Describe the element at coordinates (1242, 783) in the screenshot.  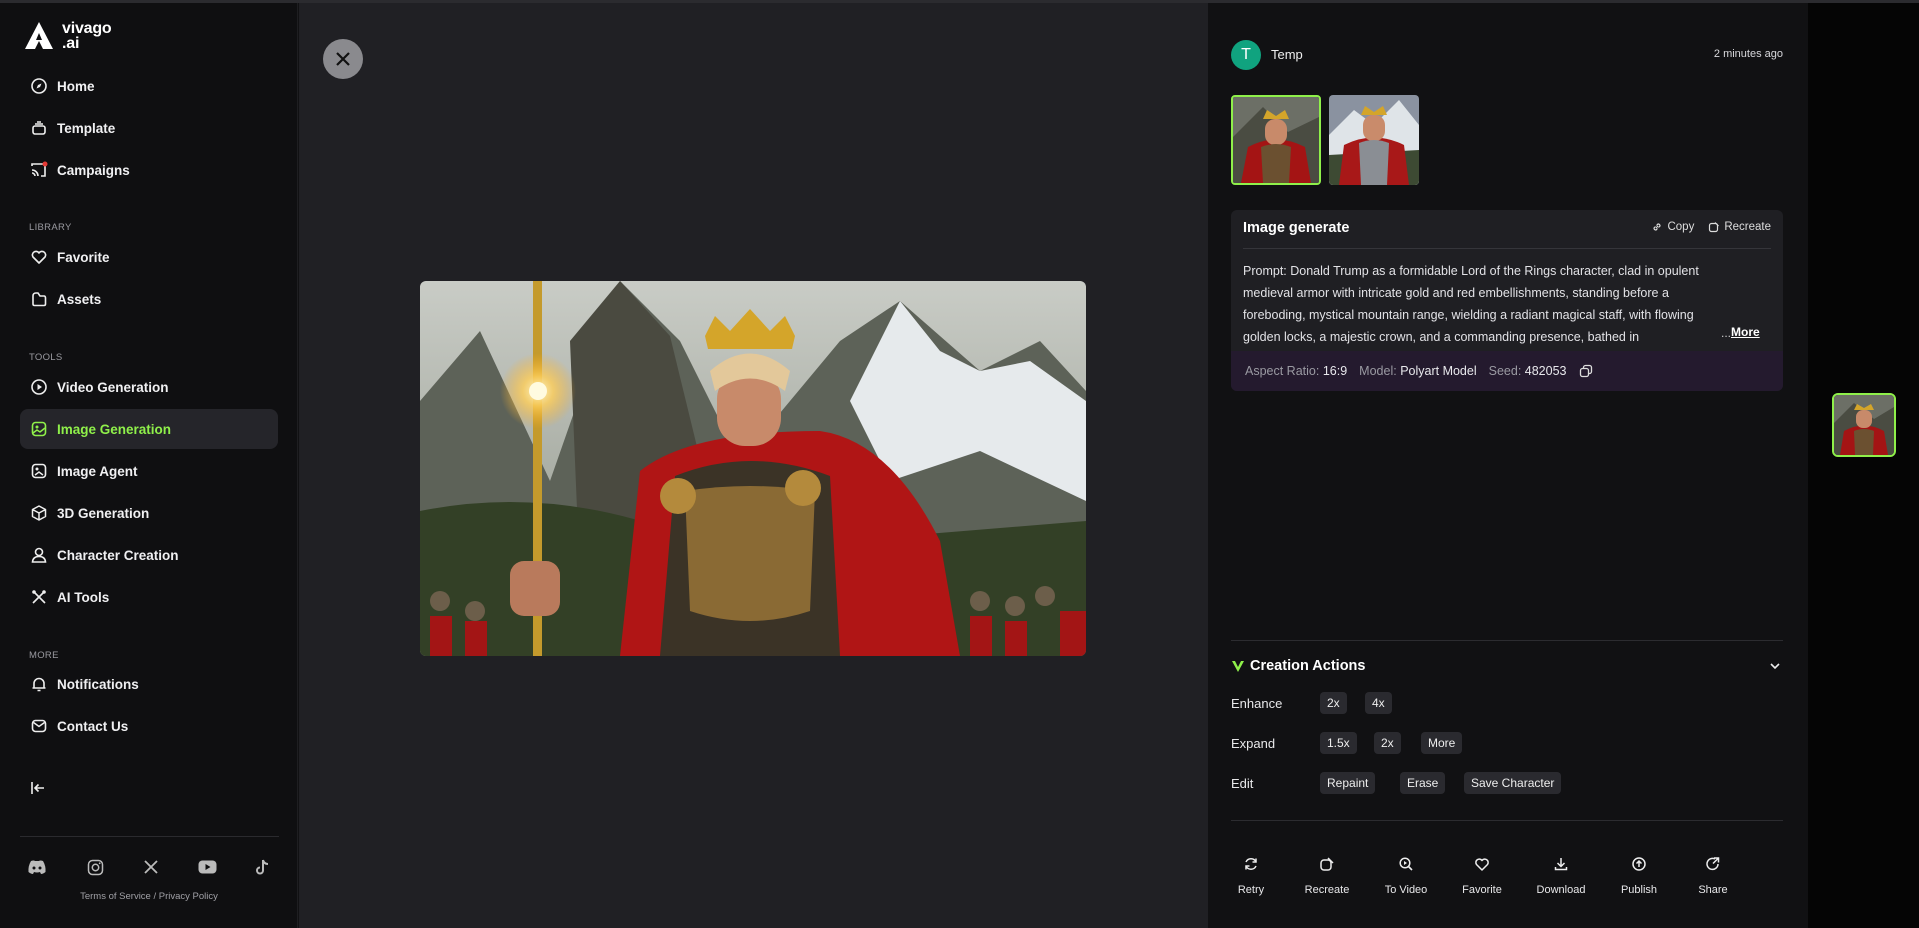
I see `edit-label: Edit` at that location.